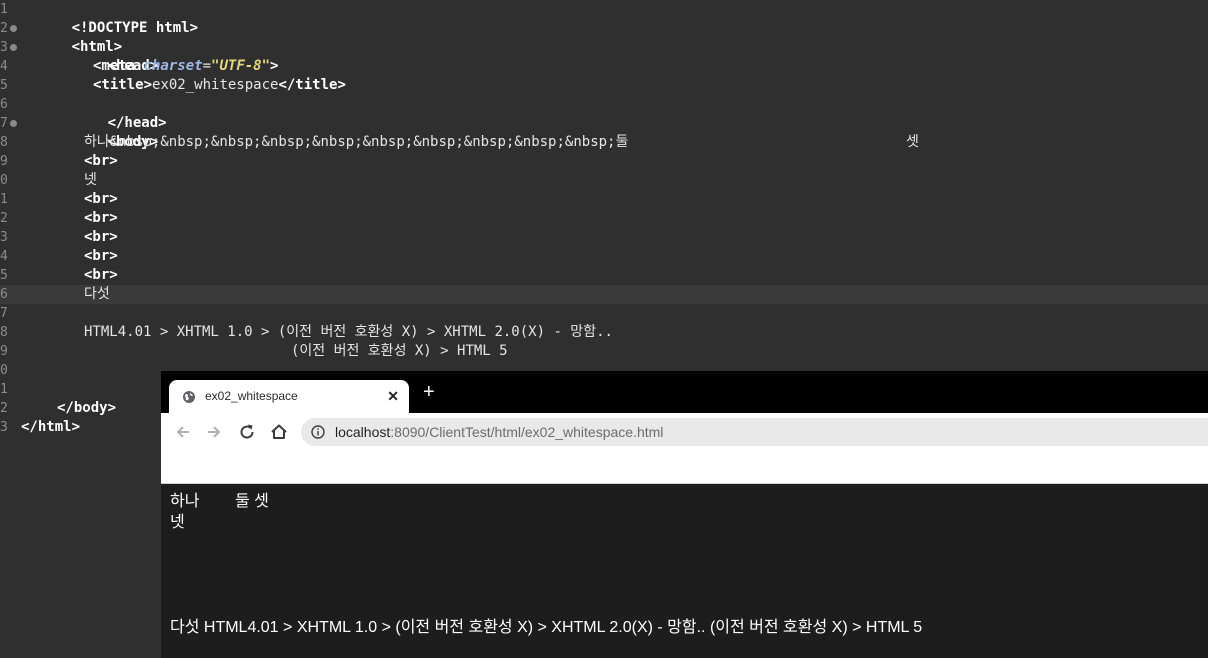 The height and width of the screenshot is (658, 1208). Describe the element at coordinates (279, 432) in the screenshot. I see `home-icon` at that location.